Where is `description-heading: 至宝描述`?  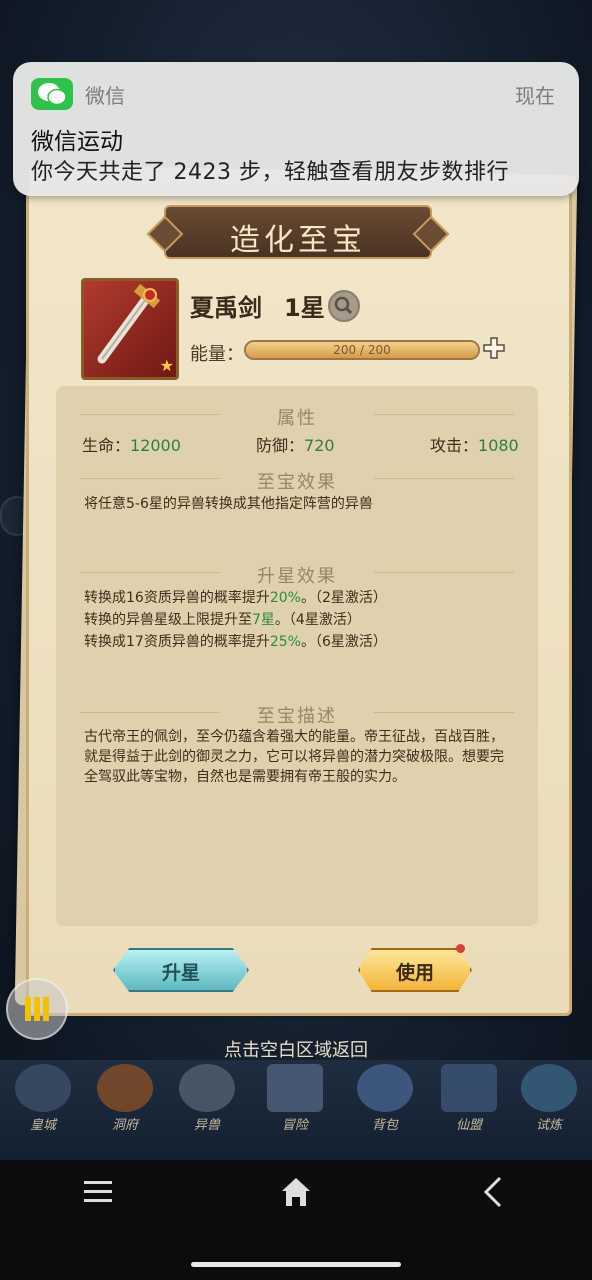
description-heading: 至宝描述 is located at coordinates (297, 716).